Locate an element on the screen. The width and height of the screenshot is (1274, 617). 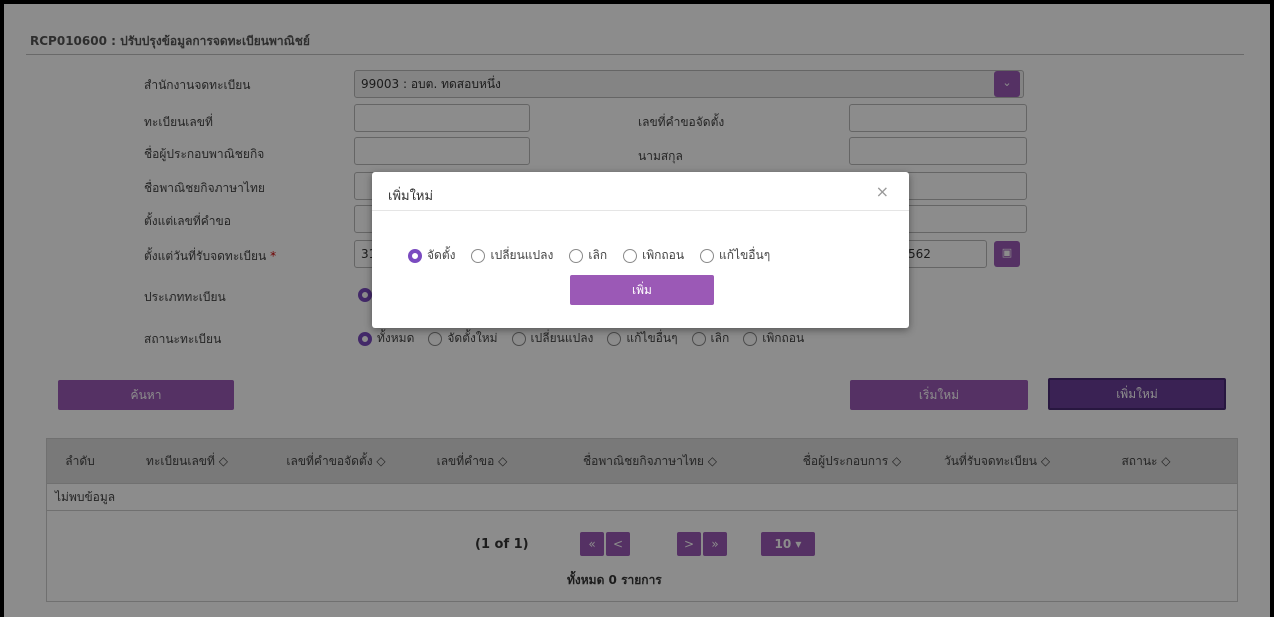
modal-option: เลิก is located at coordinates (588, 255).